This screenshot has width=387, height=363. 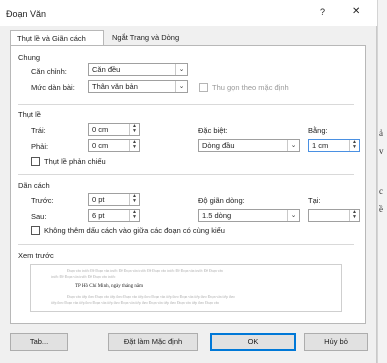 I want to click on outline-level-select: Thân văn bản ⌄, so click(x=138, y=86).